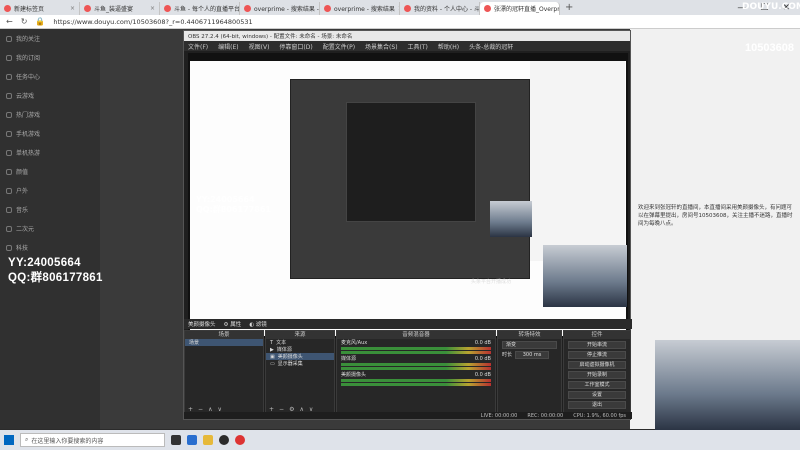 The height and width of the screenshot is (450, 800). Describe the element at coordinates (22, 172) in the screenshot. I see `sidebar-item-label: 颜值` at that location.